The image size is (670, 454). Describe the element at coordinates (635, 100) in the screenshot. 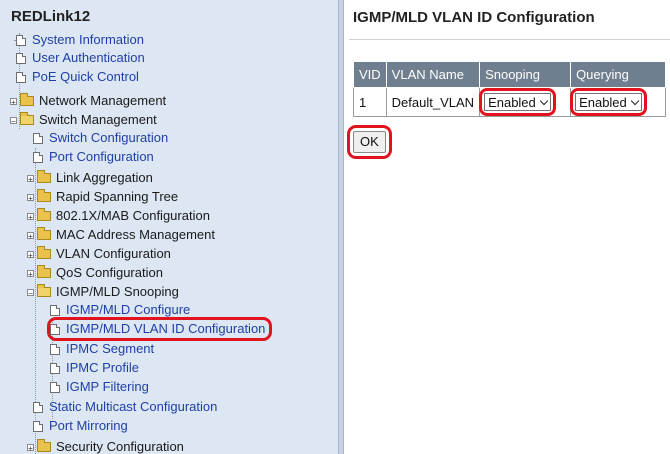

I see `chevron-down-icon` at that location.